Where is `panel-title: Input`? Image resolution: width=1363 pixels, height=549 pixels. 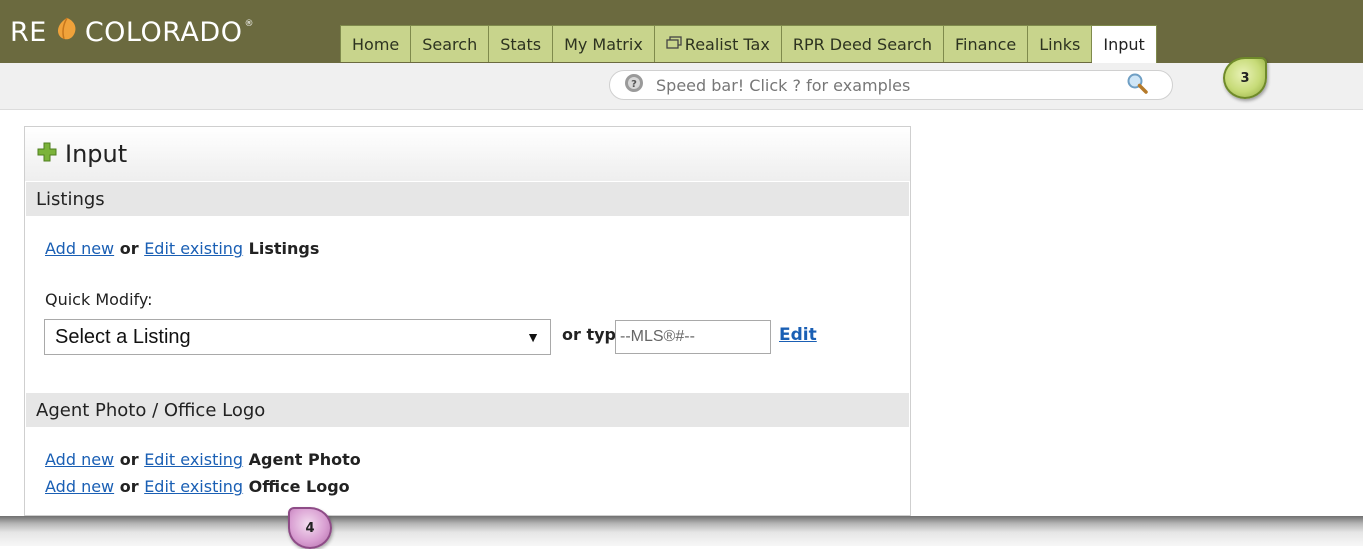
panel-title: Input is located at coordinates (96, 154).